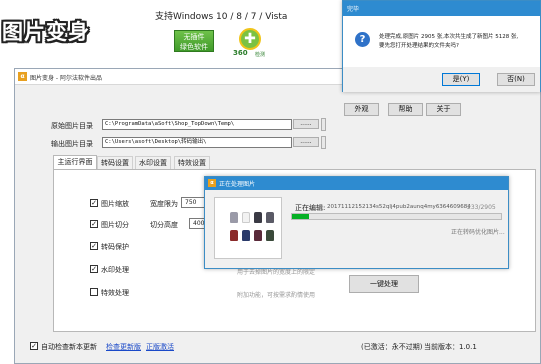 The height and width of the screenshot is (364, 541). I want to click on no-button: 否(N), so click(516, 79).